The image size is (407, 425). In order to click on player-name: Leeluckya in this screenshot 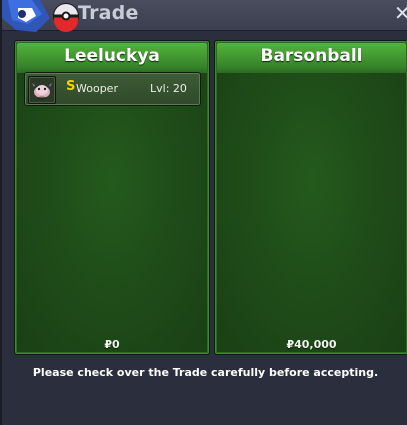, I will do `click(112, 56)`.